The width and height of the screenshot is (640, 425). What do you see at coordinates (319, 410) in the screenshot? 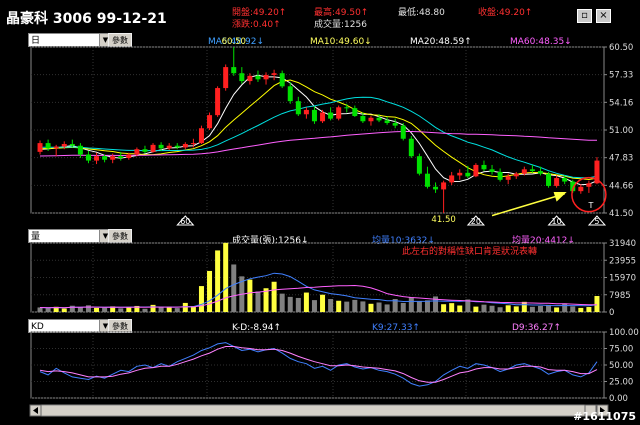
I see `horizontal-scrollbar` at bounding box center [319, 410].